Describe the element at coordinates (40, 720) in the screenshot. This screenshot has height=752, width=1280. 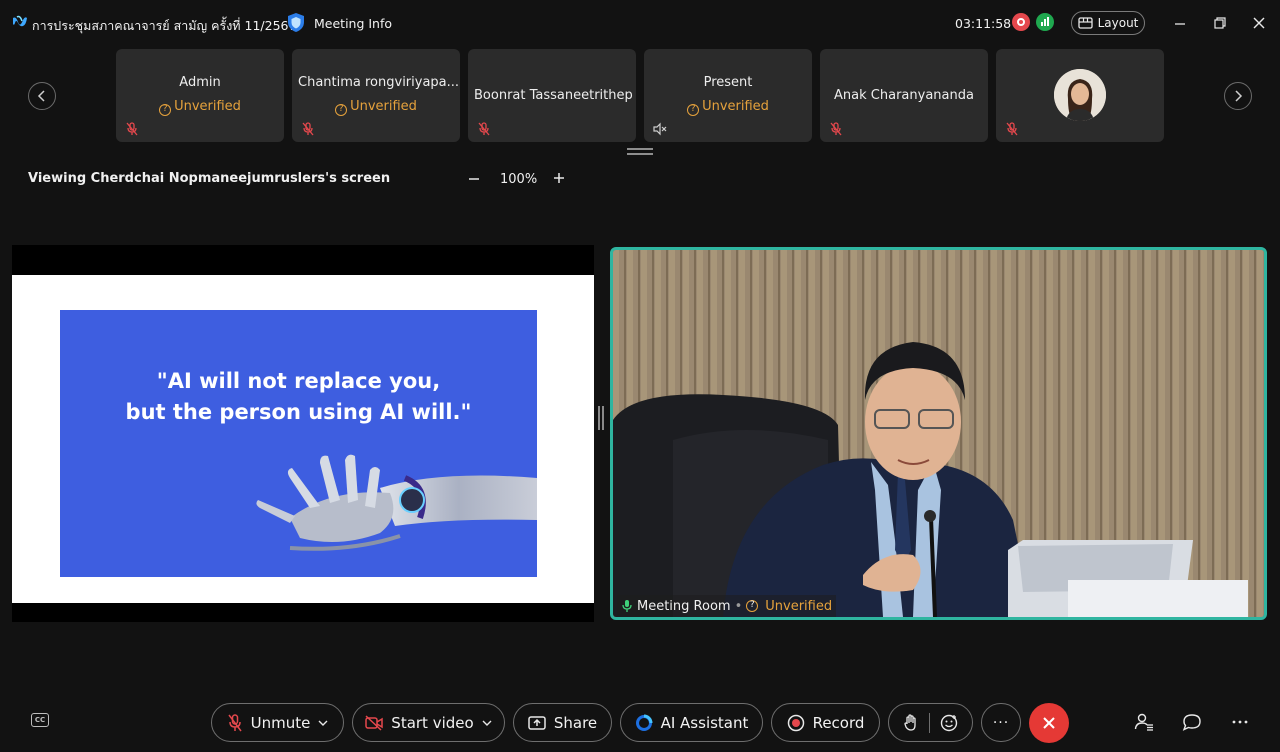
I see `closed-captions-button: CC` at that location.